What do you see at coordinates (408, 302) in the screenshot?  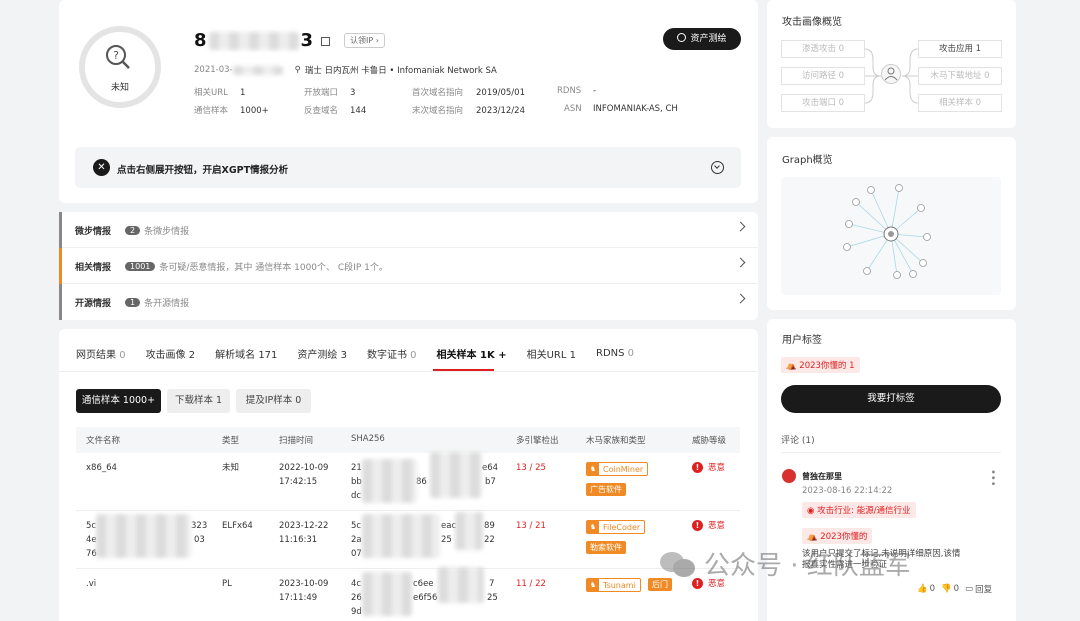 I see `intel-row-opensource: 开源情报 1 条开源情报` at bounding box center [408, 302].